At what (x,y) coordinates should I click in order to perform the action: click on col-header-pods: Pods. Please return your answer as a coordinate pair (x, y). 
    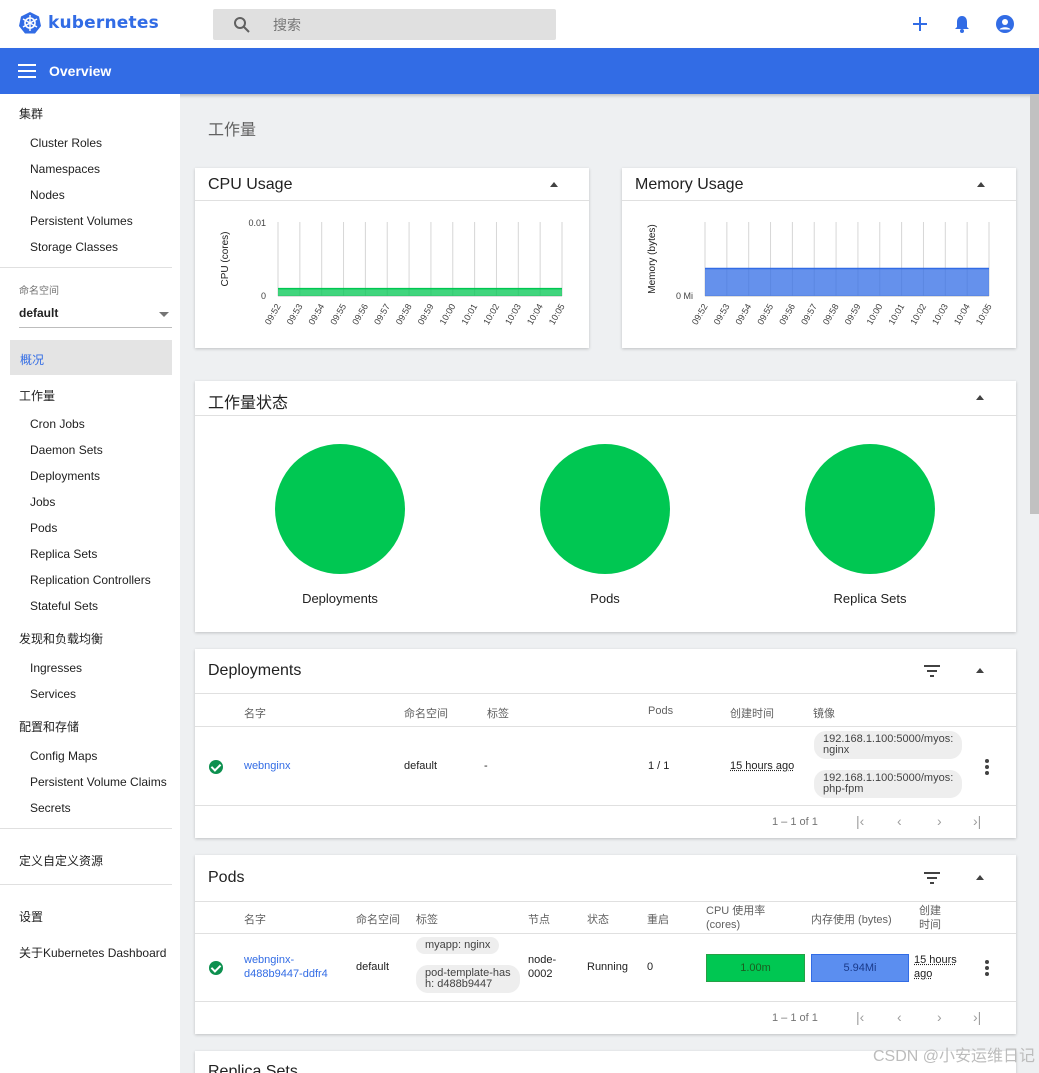
    Looking at the image, I should click on (661, 711).